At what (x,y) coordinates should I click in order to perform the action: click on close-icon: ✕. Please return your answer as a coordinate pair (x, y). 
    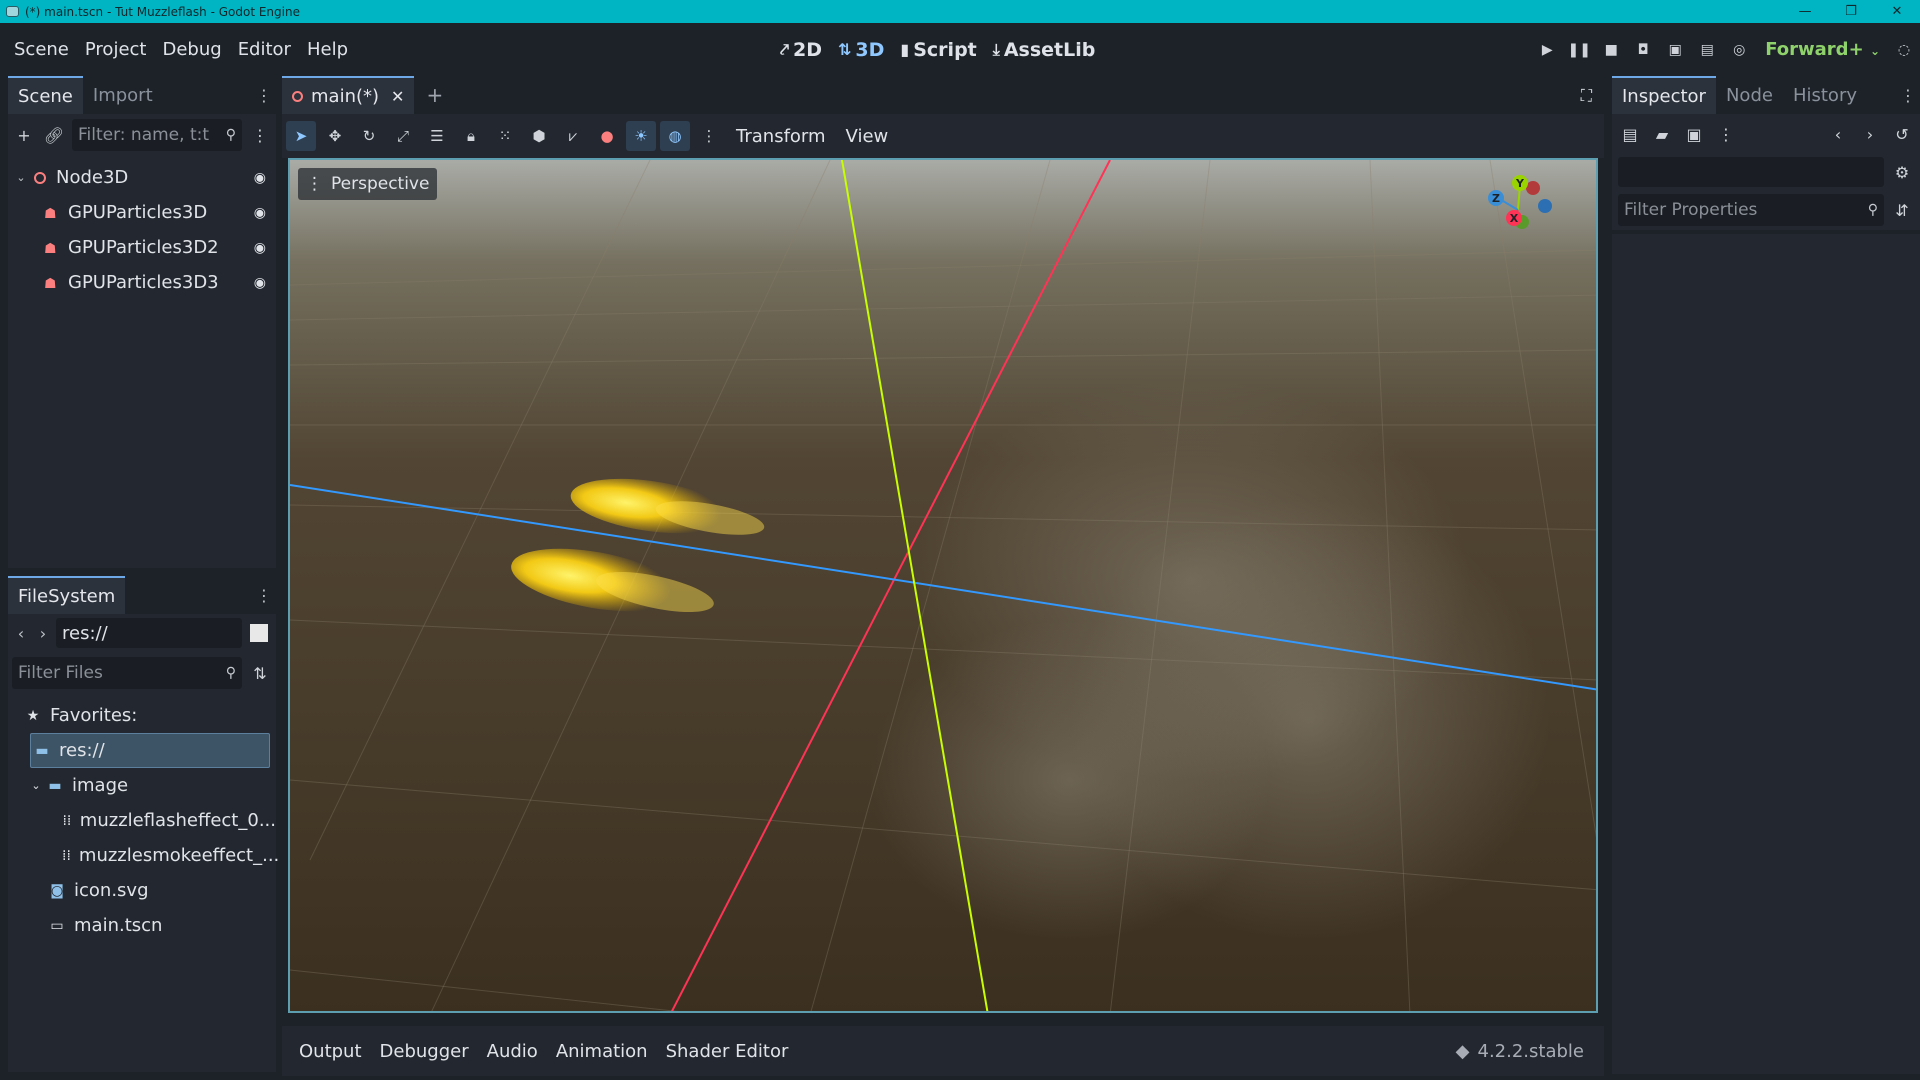
    Looking at the image, I should click on (397, 96).